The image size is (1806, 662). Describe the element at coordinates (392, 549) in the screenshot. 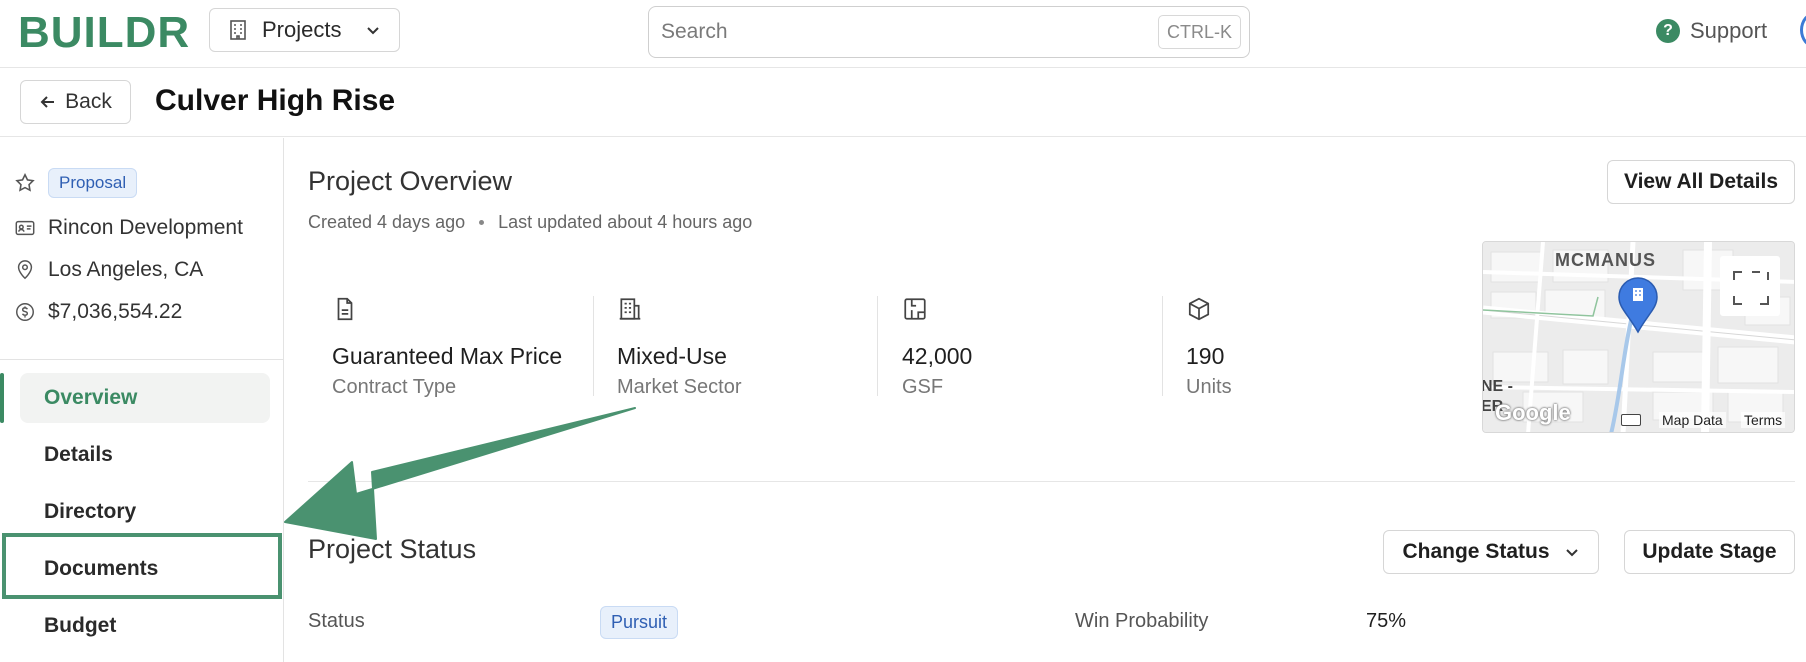

I see `status-title: Project Status` at that location.